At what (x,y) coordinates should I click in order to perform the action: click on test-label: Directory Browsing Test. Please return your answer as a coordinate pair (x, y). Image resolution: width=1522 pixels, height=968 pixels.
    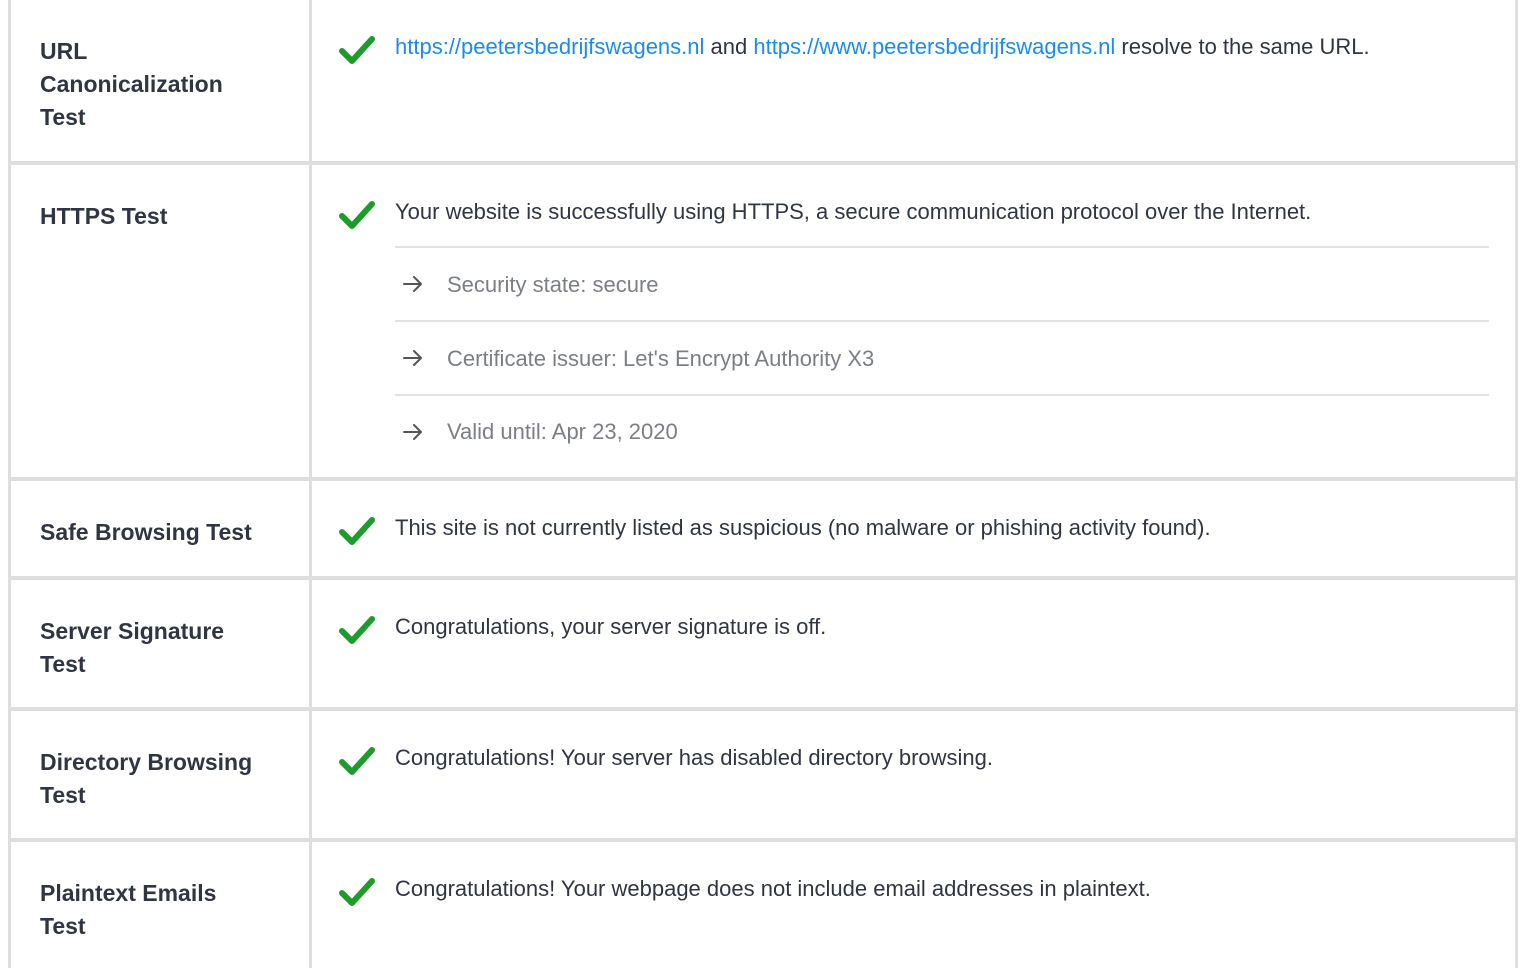
    Looking at the image, I should click on (161, 774).